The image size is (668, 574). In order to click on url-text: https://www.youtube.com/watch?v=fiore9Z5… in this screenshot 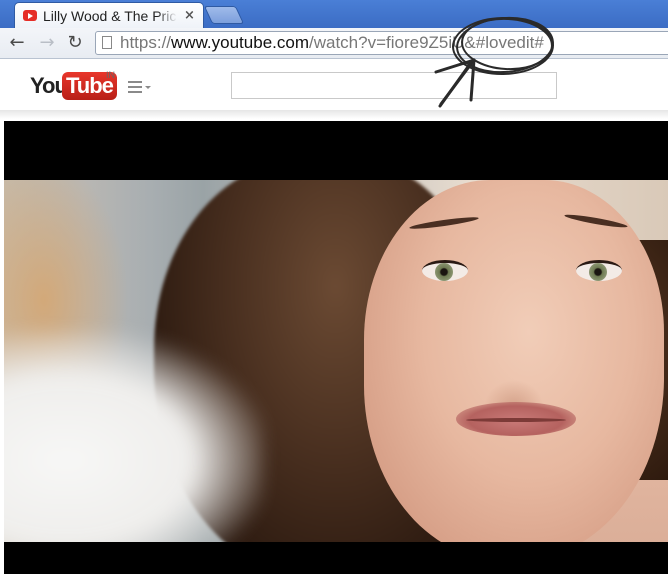, I will do `click(332, 43)`.